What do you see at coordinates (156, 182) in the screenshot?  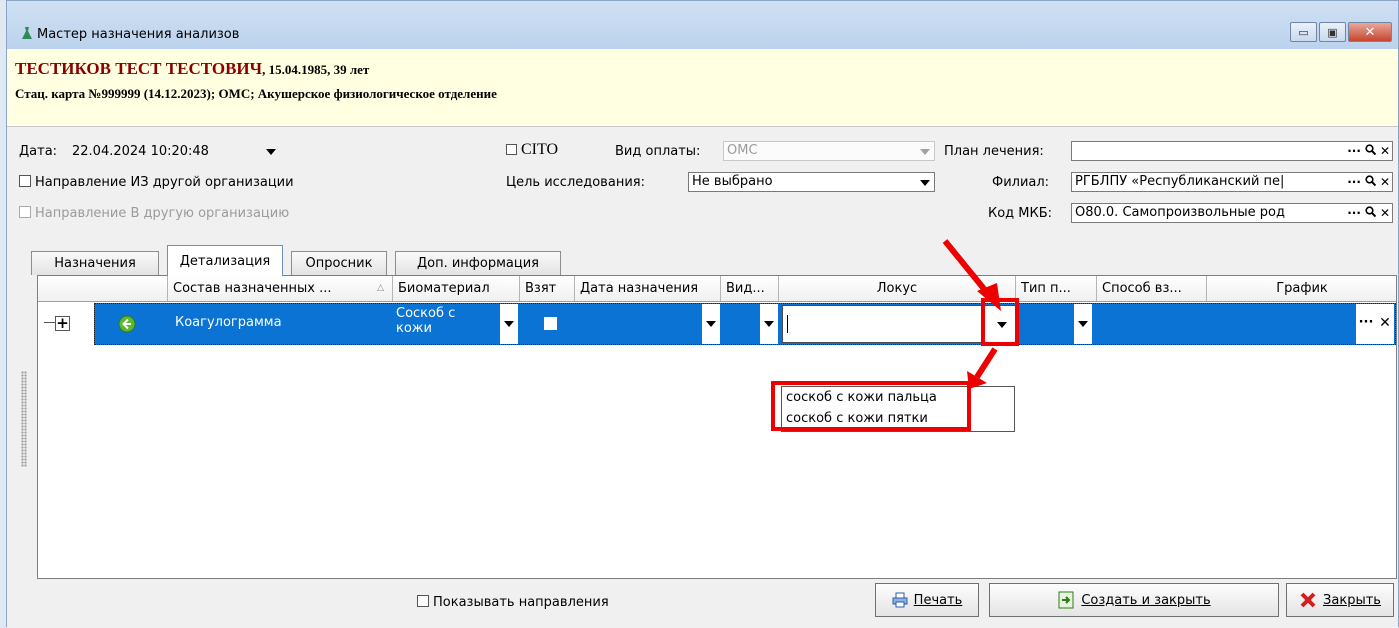 I see `from-org-checkbox: Направление ИЗ другой организации` at bounding box center [156, 182].